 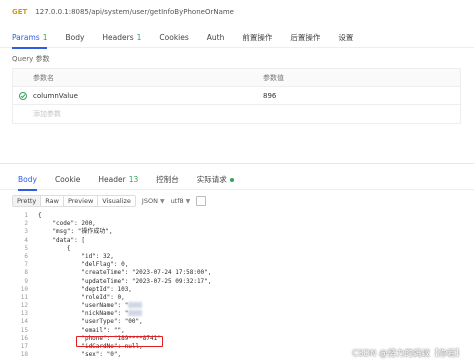 What do you see at coordinates (408, 354) in the screenshot?
I see `watermark: CSDN @努力的蚂蚁【你若】` at bounding box center [408, 354].